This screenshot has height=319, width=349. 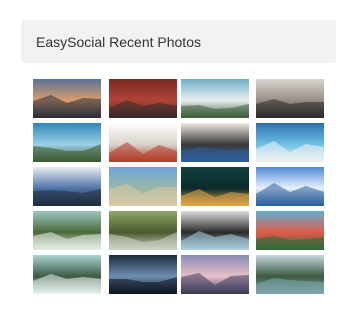 I want to click on photo-thumbnail-waterfall-green, so click(x=67, y=230).